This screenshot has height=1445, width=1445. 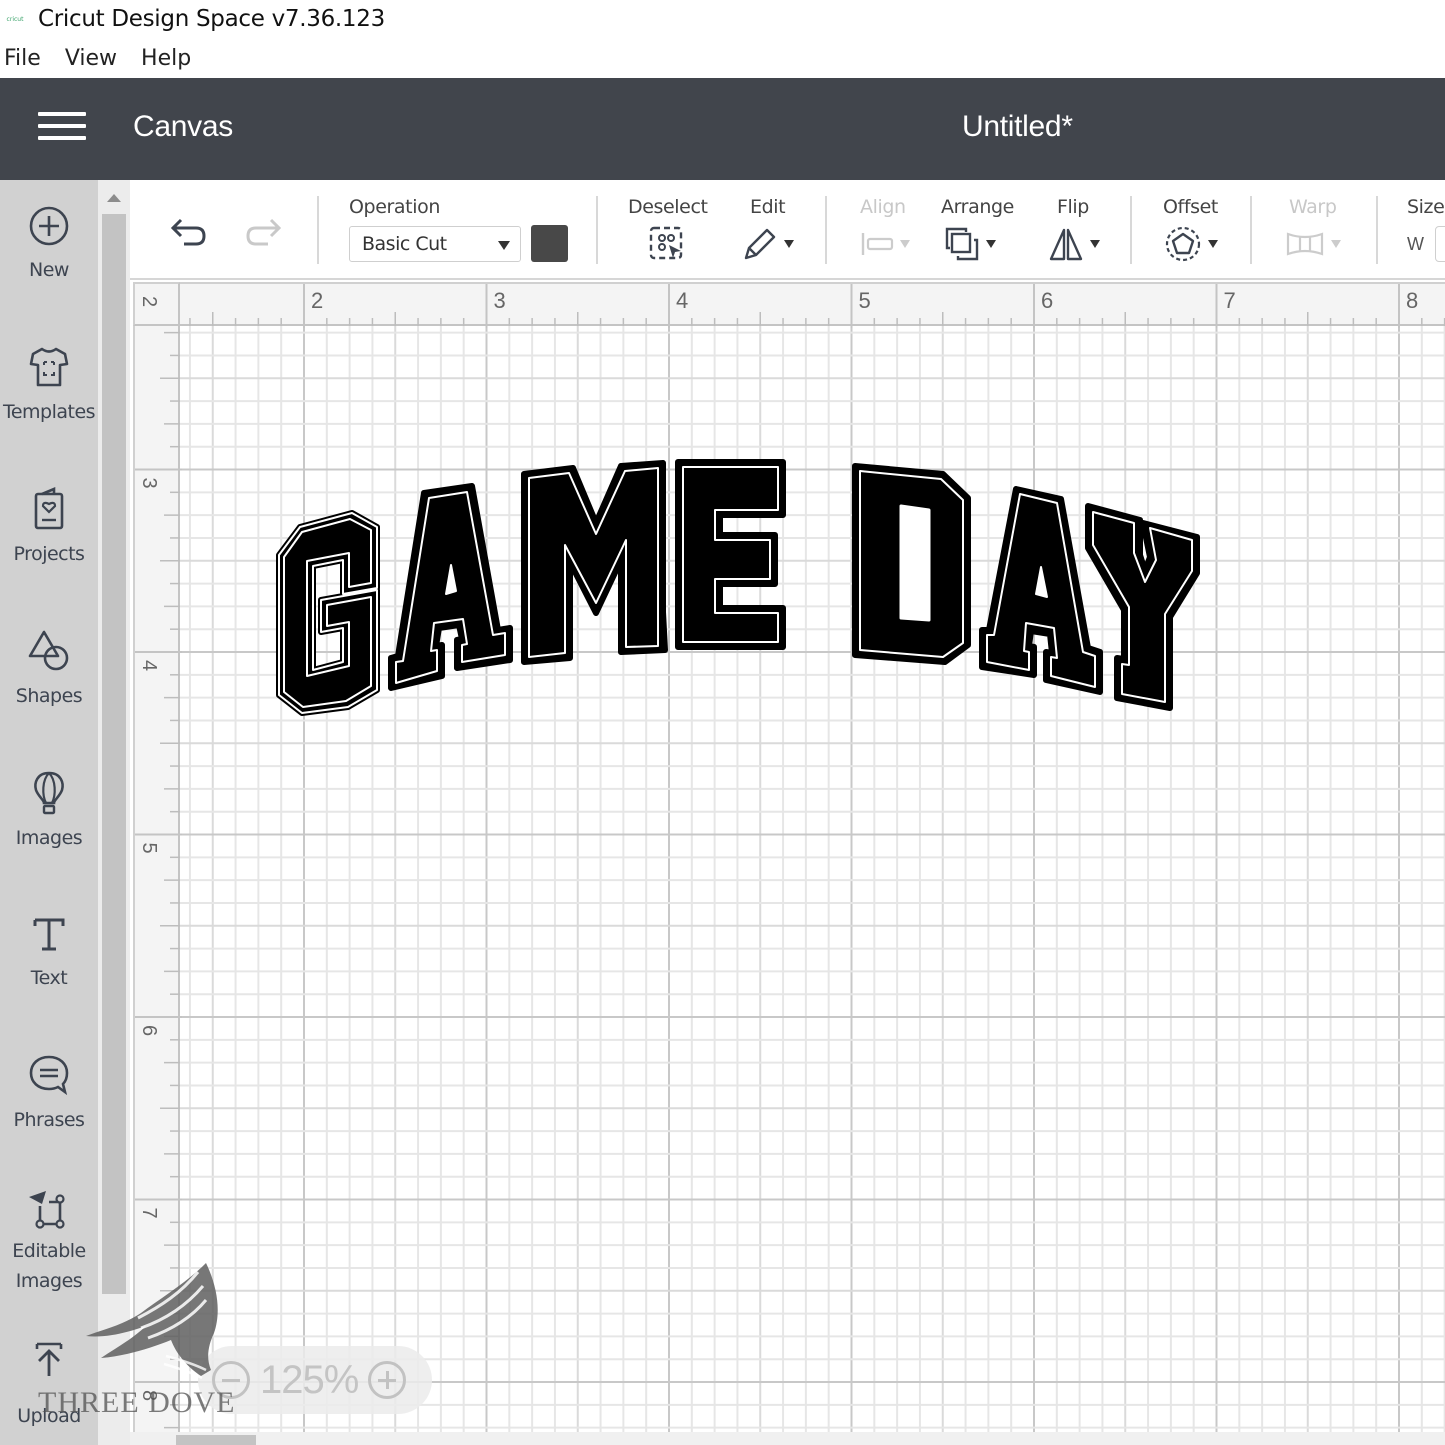 I want to click on zoom-level: 125%, so click(x=309, y=1379).